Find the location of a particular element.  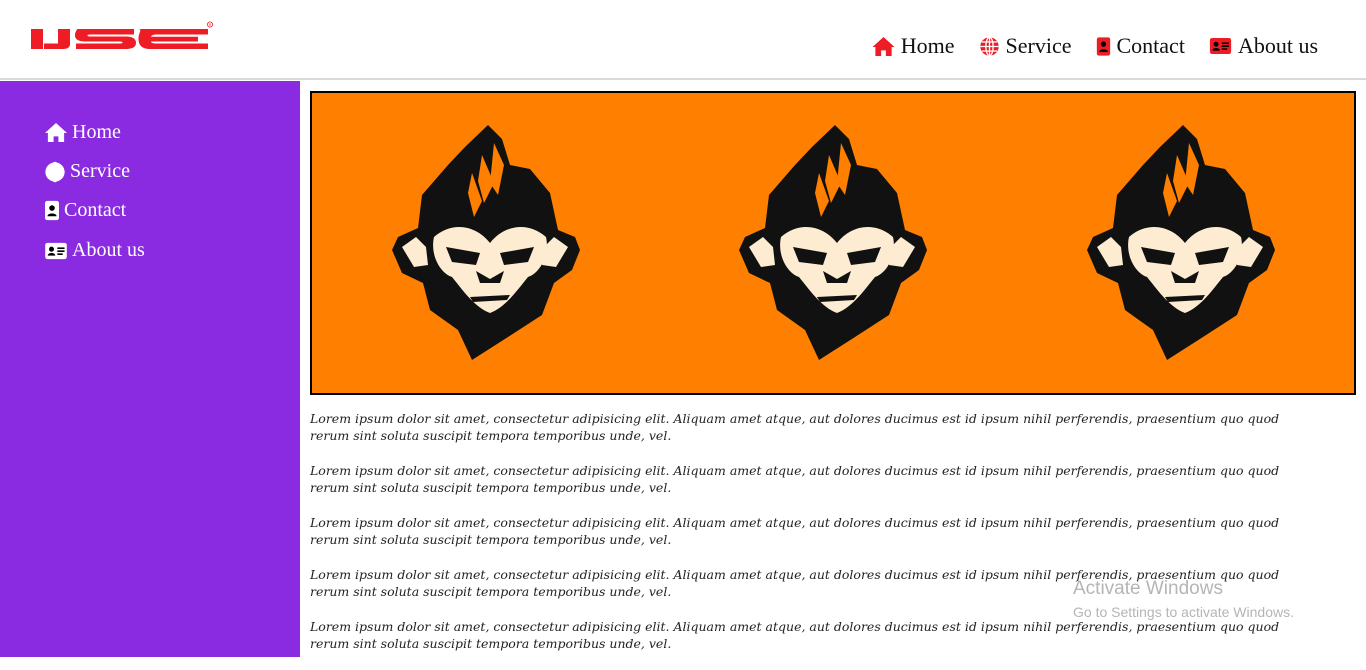

top-header: R Home Service Contact About us is located at coordinates (683, 40).